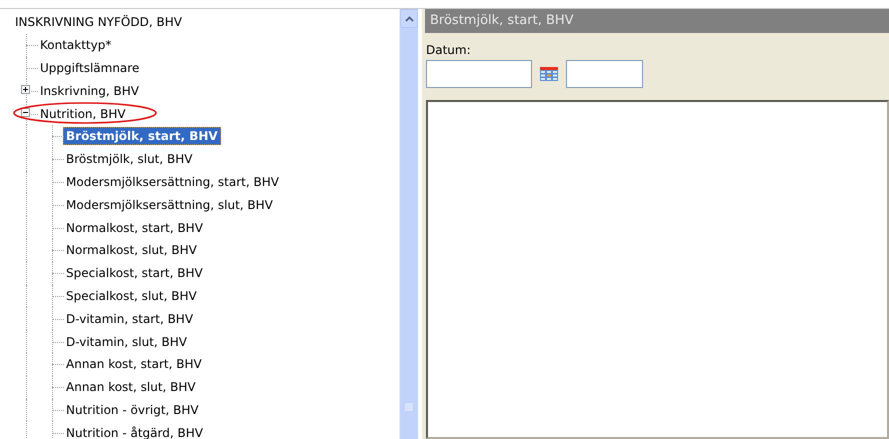  I want to click on tree-item: Nutrition - övrigt, BHV, so click(132, 409).